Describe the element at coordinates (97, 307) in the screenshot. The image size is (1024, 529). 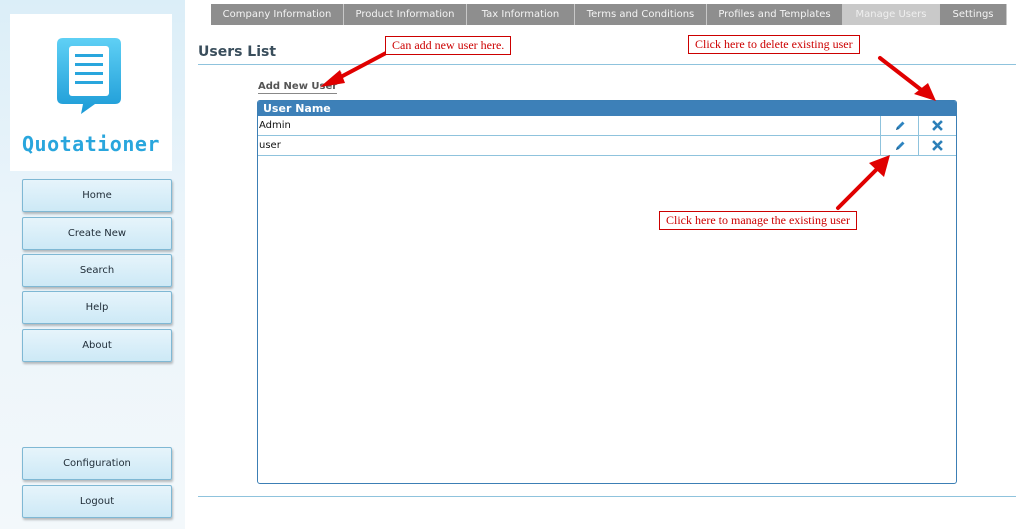
I see `help-button: Help` at that location.